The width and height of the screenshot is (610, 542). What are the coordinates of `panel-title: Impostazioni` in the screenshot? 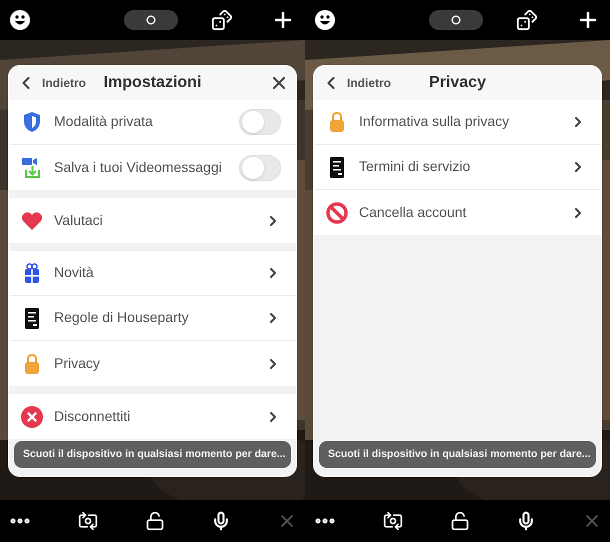 It's located at (153, 82).